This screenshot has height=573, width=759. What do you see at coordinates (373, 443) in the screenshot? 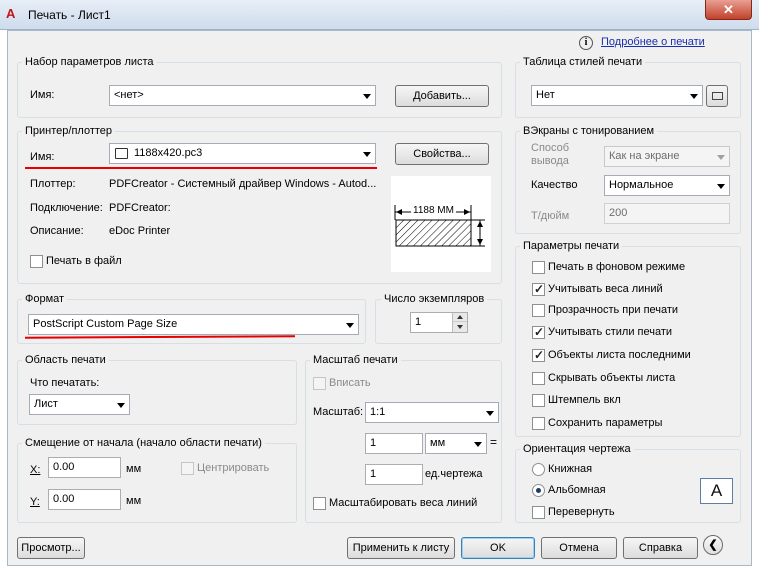
I see `scale-paper-units-value: 1` at bounding box center [373, 443].